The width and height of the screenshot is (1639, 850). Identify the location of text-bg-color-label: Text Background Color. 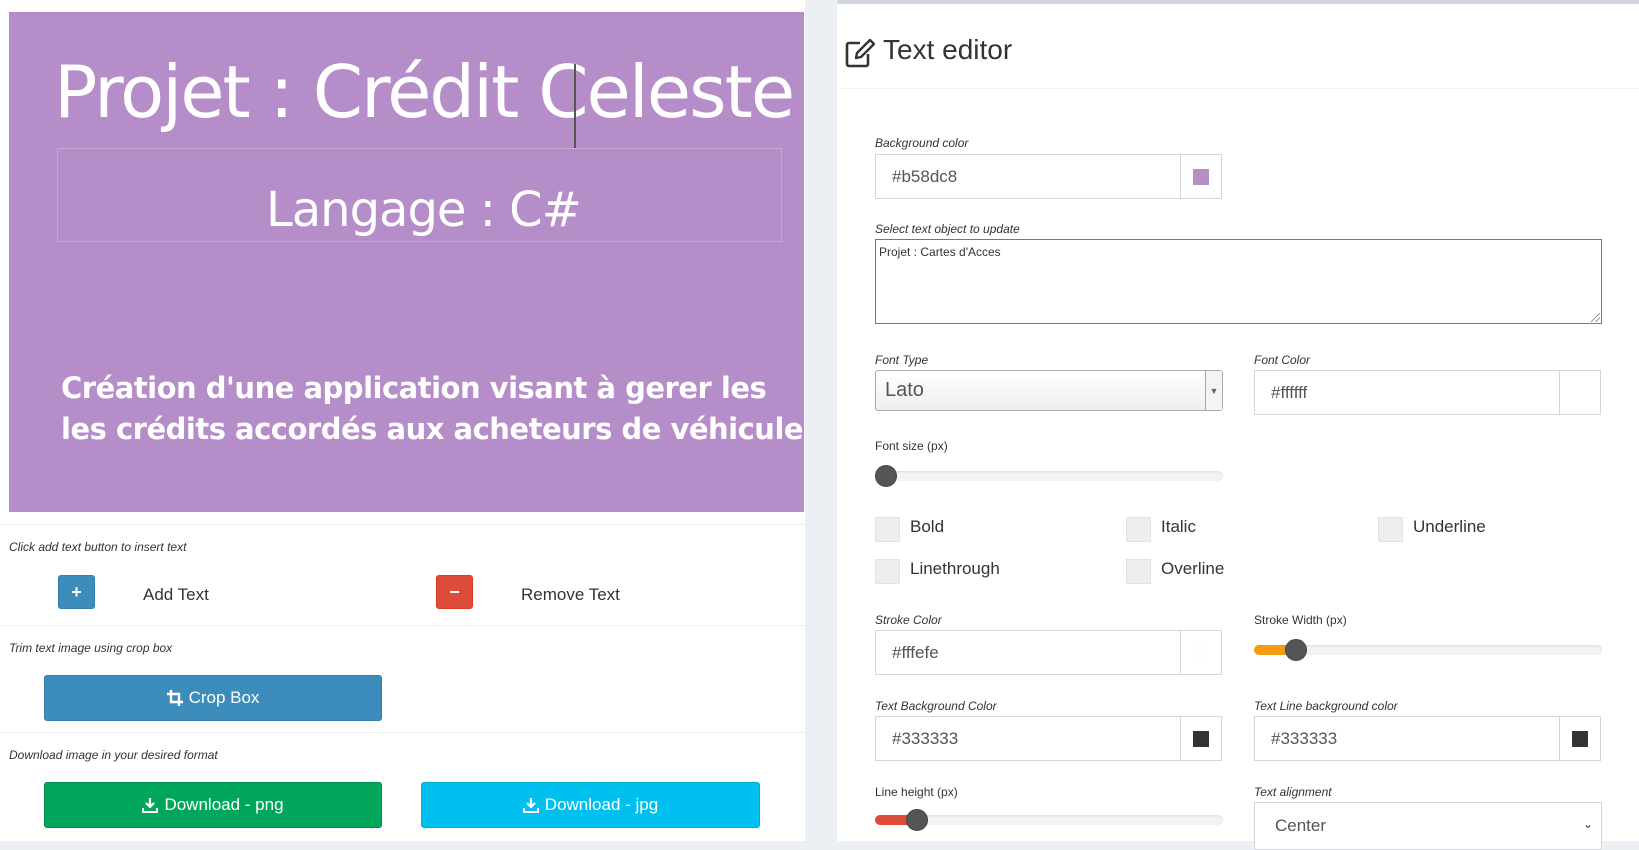
(936, 706).